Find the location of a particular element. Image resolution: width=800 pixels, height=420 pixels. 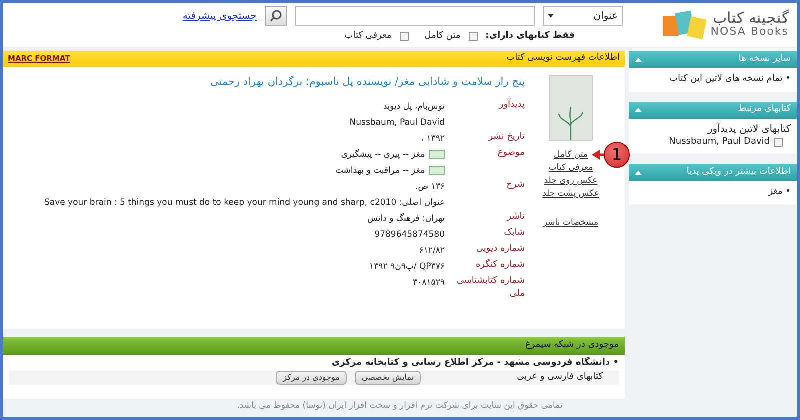

field-label: شماره کنگره is located at coordinates (500, 265).